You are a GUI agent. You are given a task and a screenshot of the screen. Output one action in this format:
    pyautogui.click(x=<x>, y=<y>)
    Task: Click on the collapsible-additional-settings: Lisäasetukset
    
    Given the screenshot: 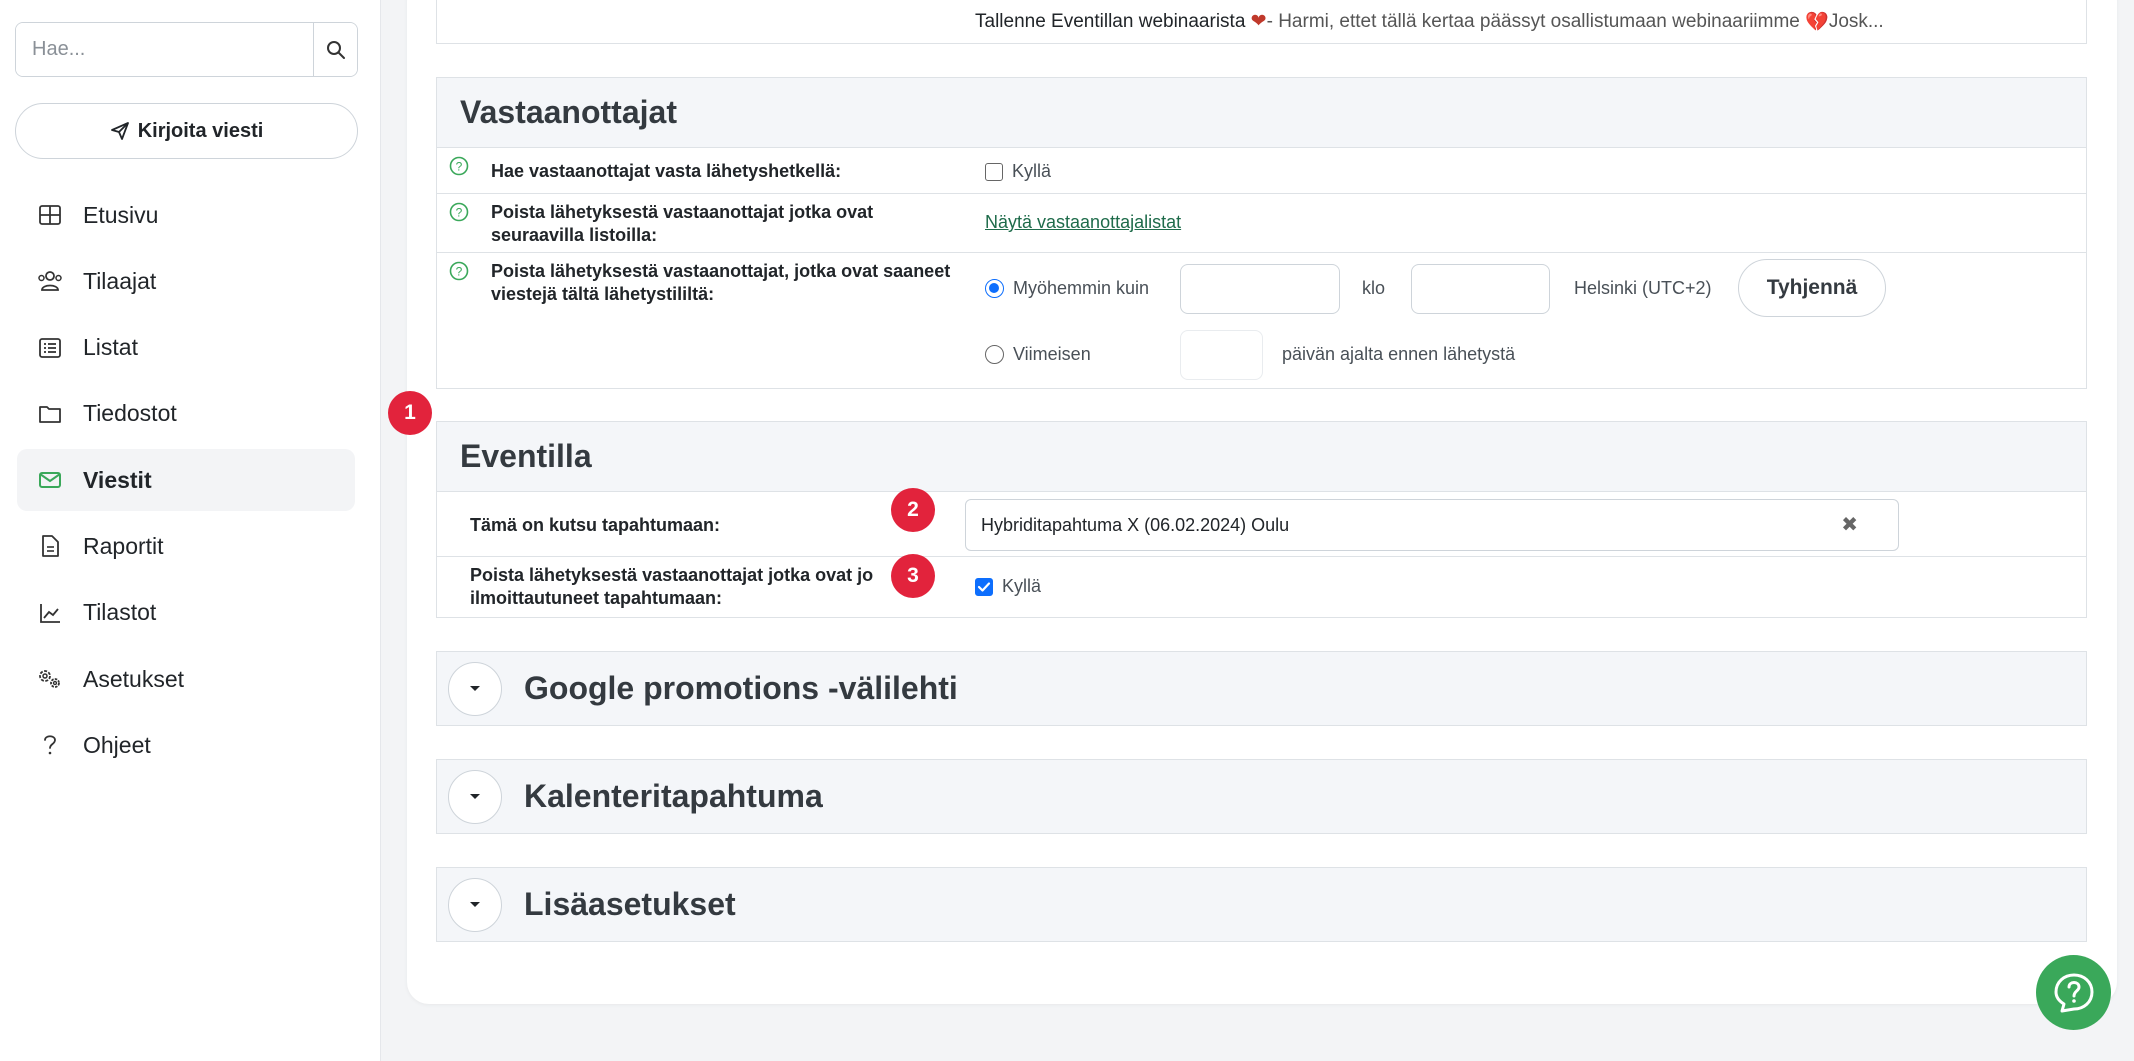 What is the action you would take?
    pyautogui.click(x=1261, y=904)
    